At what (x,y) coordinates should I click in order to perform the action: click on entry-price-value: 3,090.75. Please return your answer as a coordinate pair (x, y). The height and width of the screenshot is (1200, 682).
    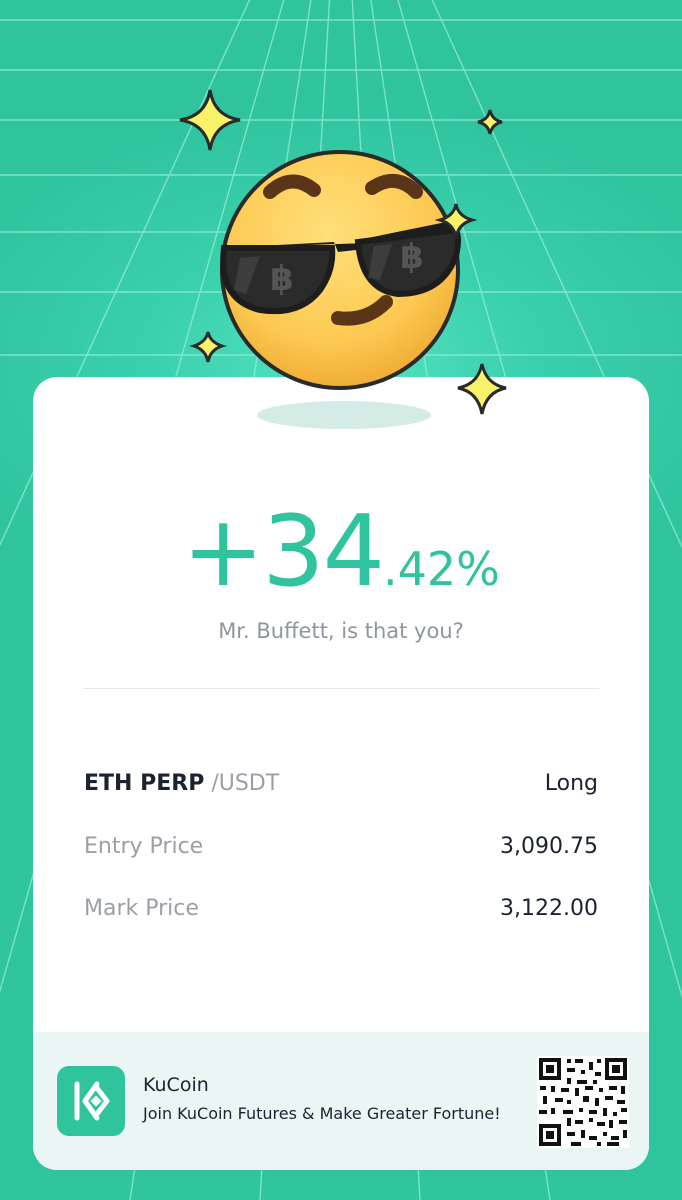
    Looking at the image, I should click on (549, 846).